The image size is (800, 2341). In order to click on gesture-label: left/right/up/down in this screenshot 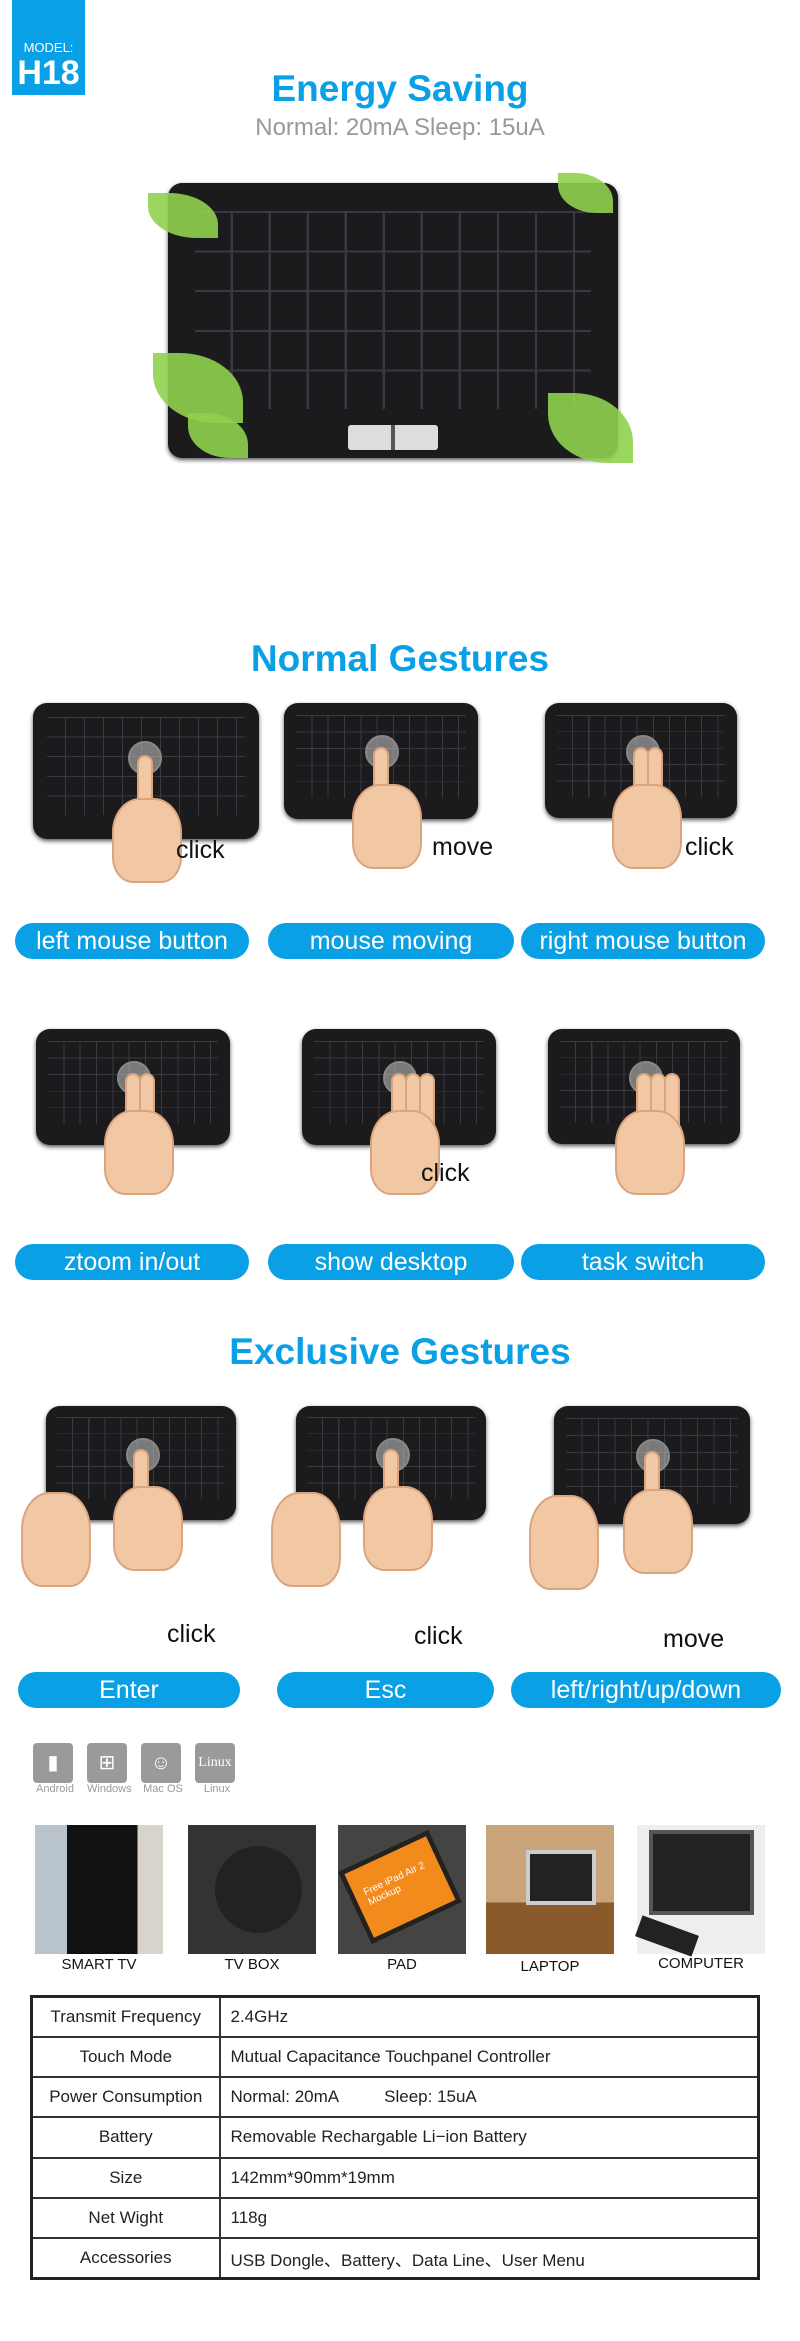, I will do `click(646, 1690)`.